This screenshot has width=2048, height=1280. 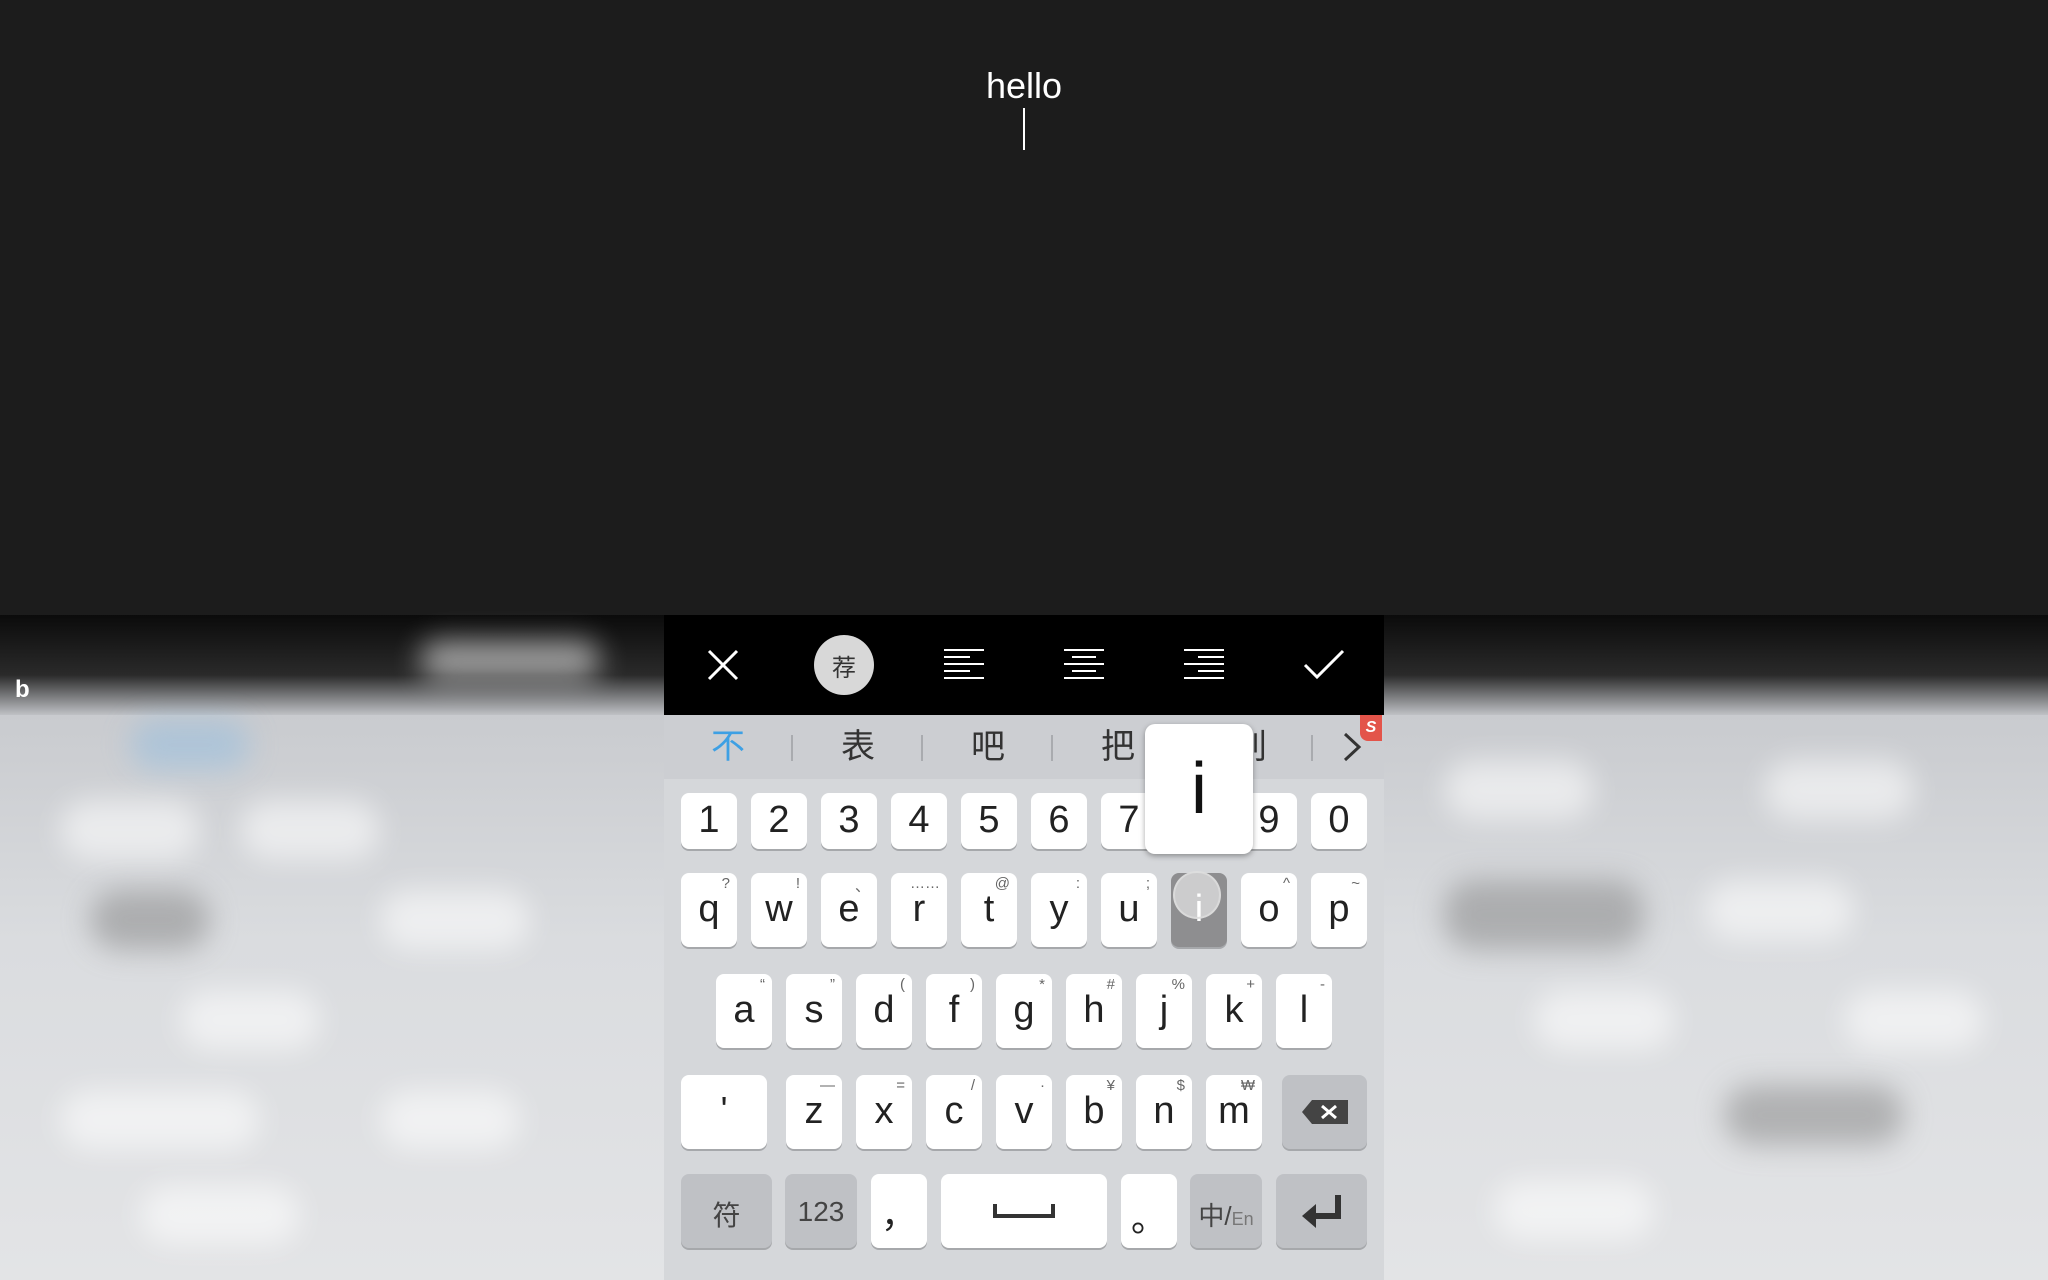 I want to click on brand-letter: b, so click(x=22, y=689).